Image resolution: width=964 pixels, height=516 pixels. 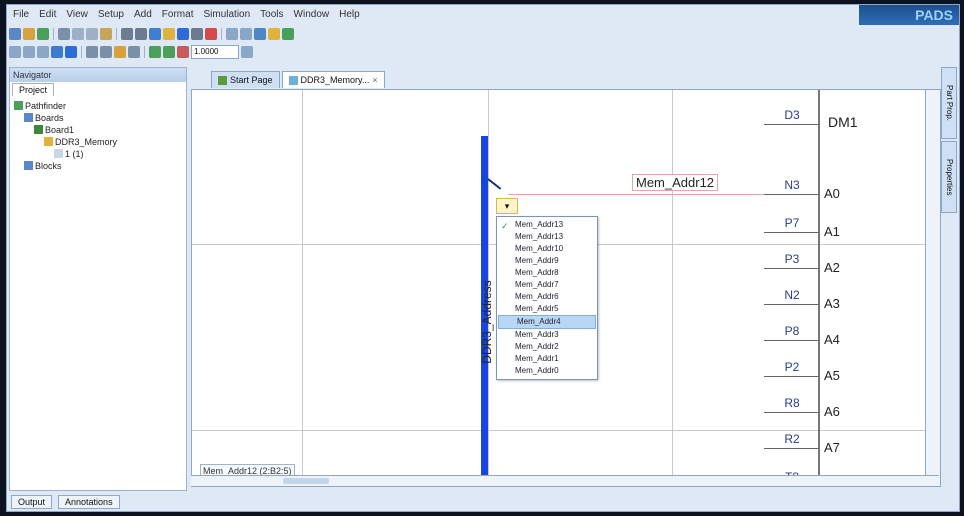 What do you see at coordinates (183, 52) in the screenshot?
I see `line-icon` at bounding box center [183, 52].